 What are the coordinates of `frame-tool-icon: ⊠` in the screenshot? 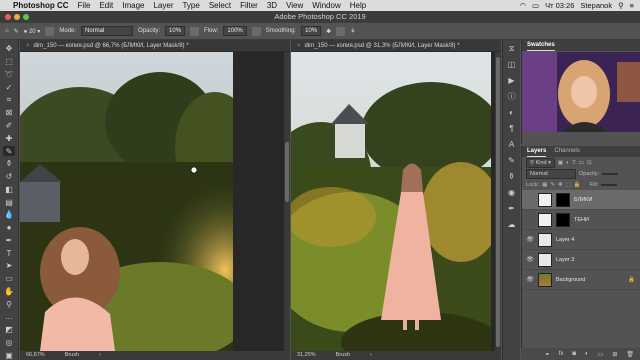 It's located at (9, 113).